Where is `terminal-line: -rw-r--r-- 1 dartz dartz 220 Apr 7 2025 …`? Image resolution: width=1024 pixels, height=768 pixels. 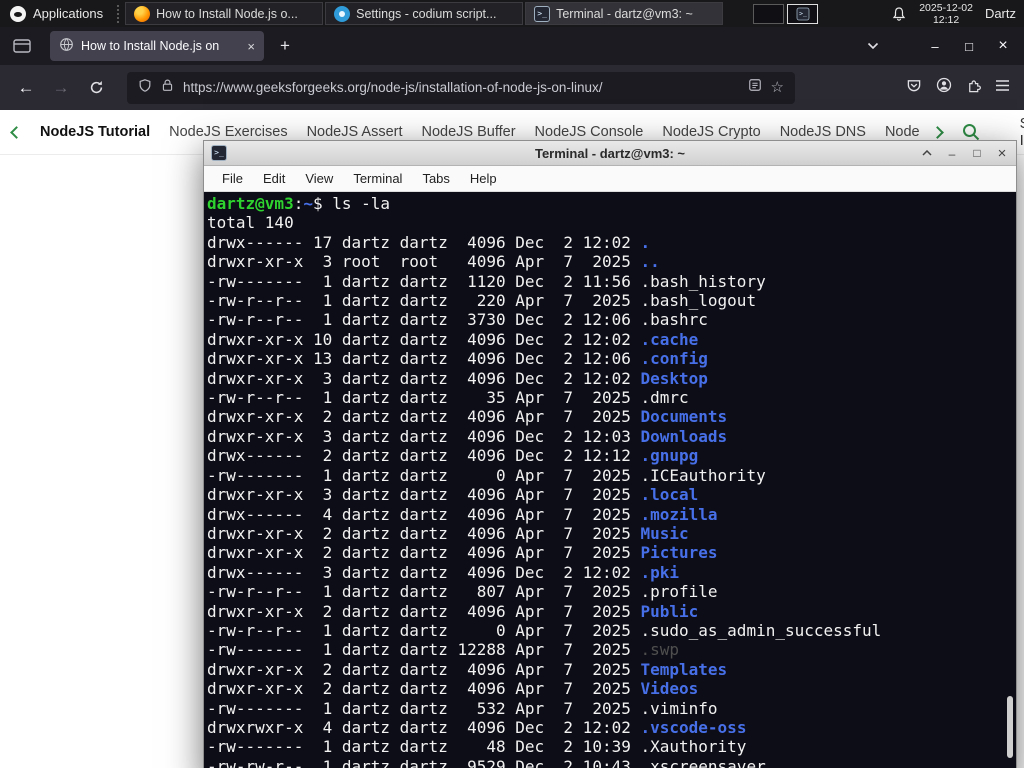
terminal-line: -rw-r--r-- 1 dartz dartz 220 Apr 7 2025 … is located at coordinates (482, 301).